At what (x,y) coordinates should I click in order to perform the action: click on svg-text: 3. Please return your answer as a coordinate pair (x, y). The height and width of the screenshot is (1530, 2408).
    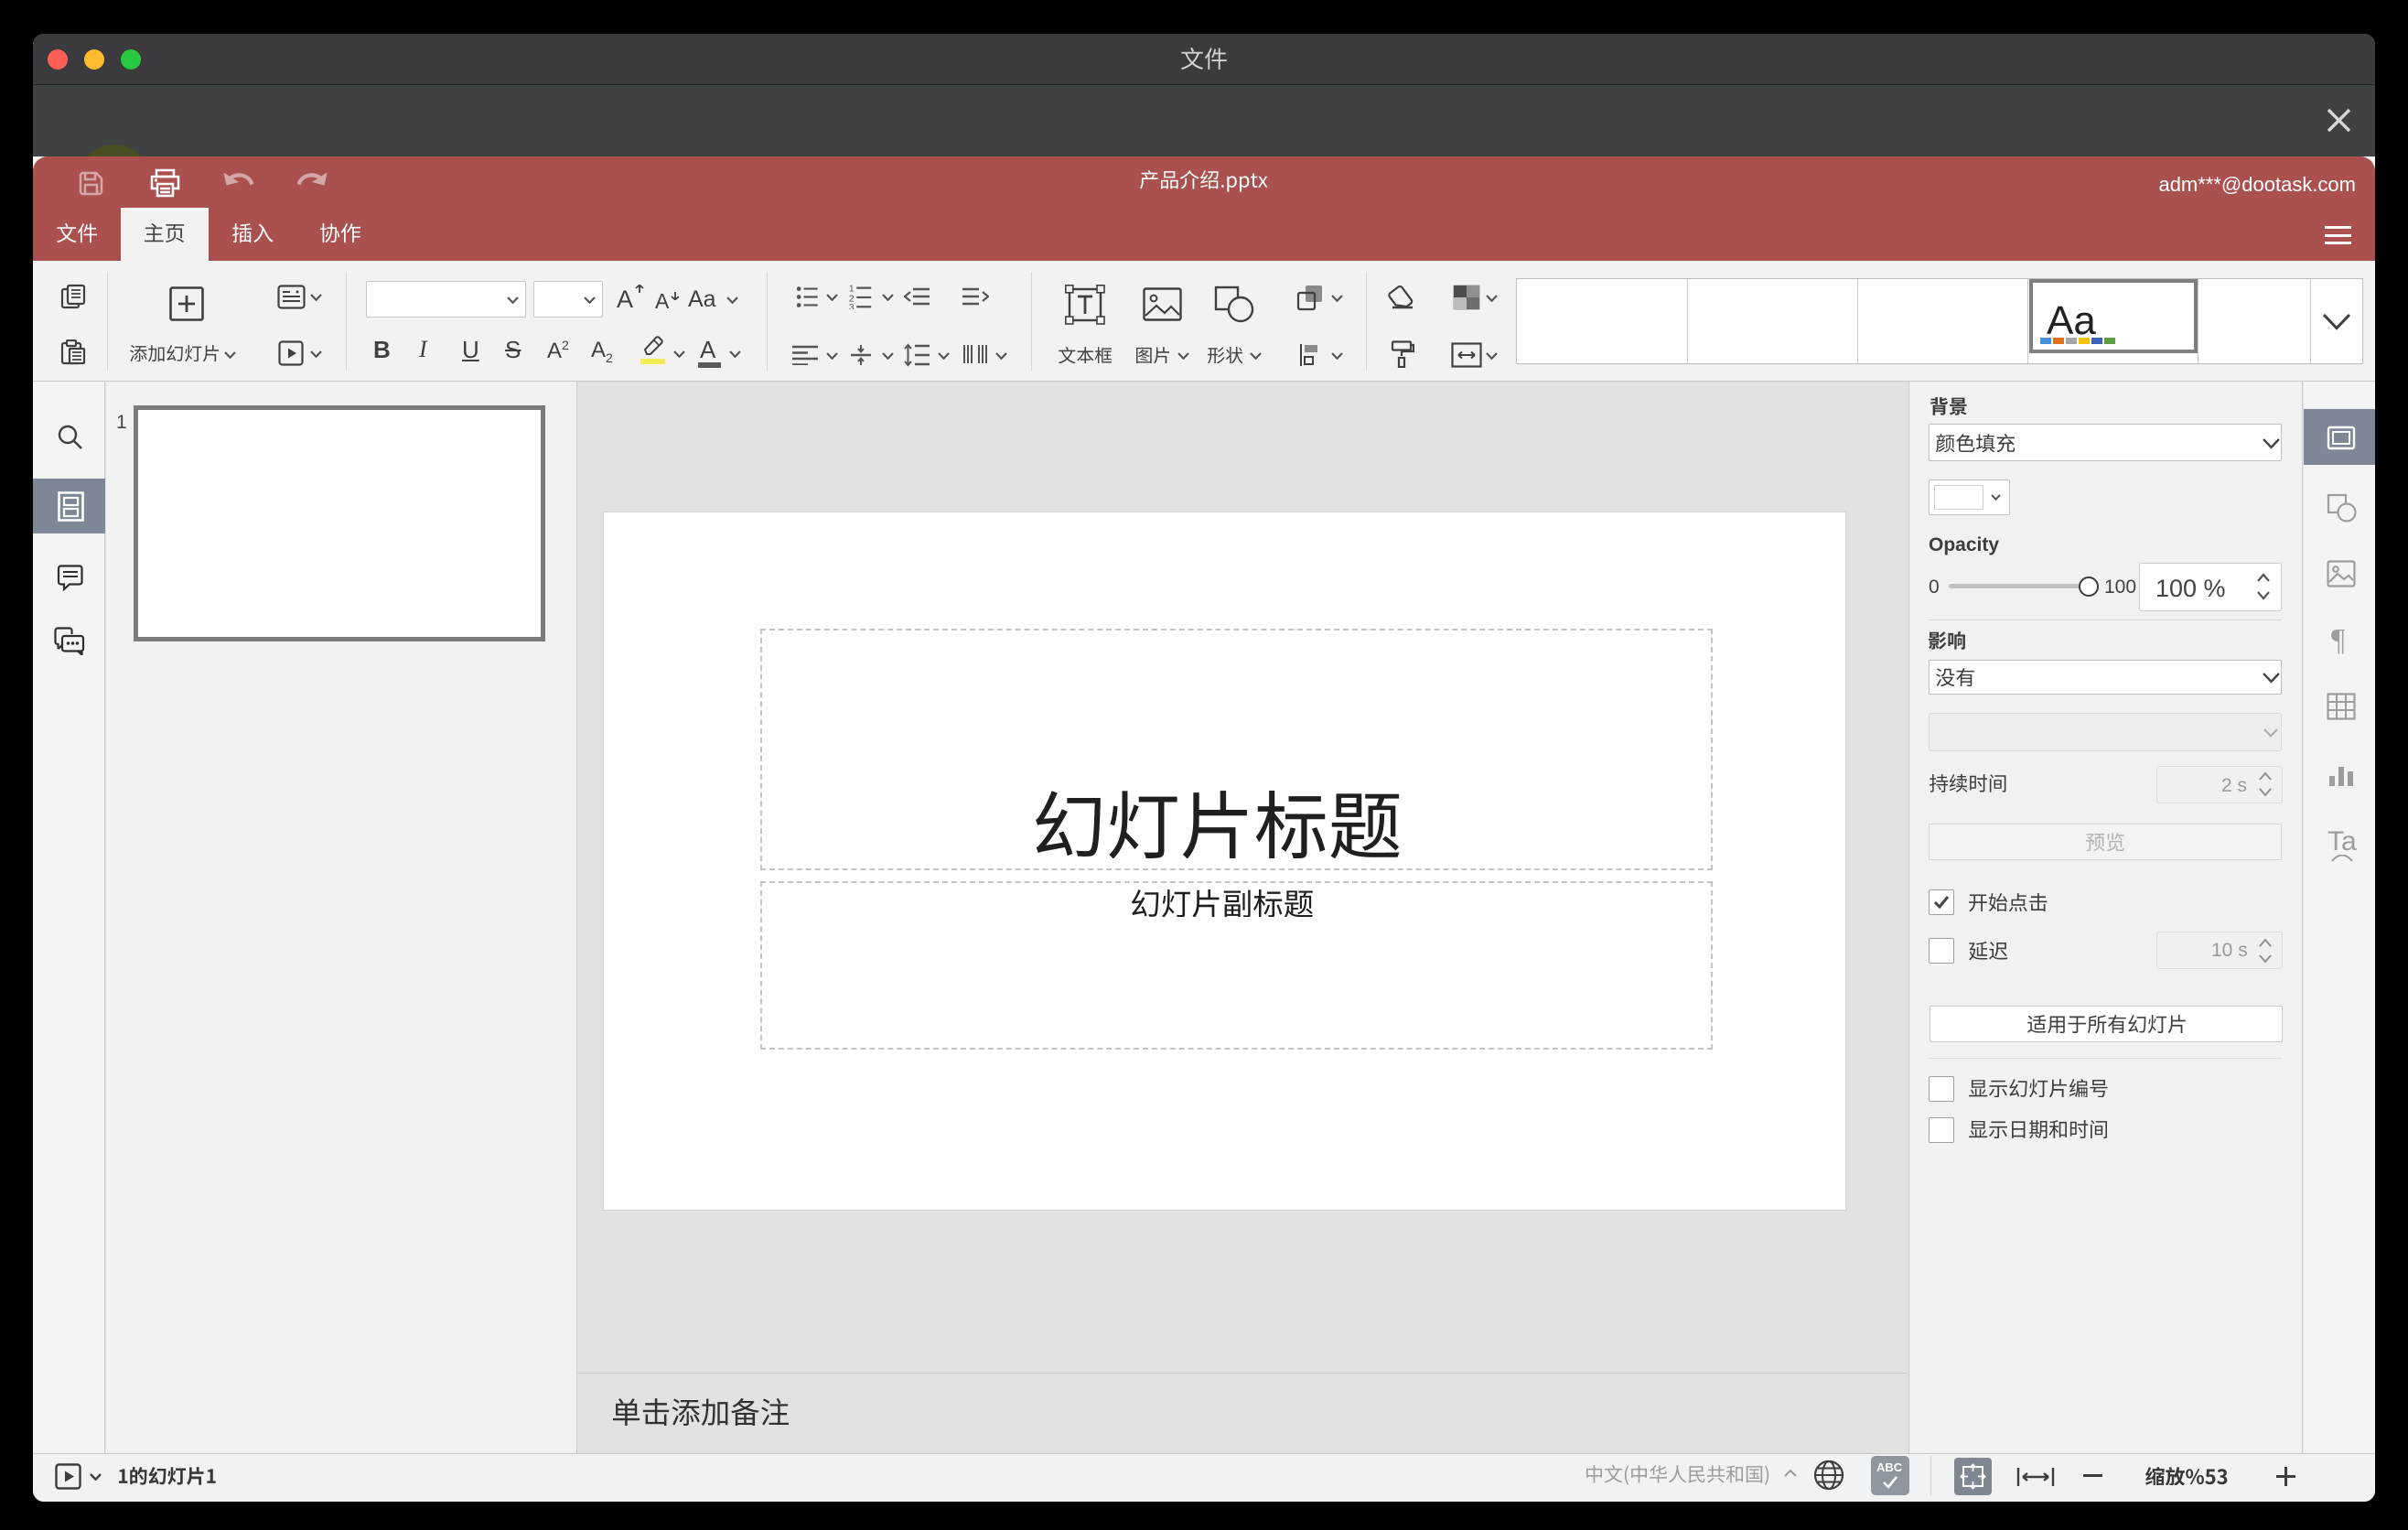
    Looking at the image, I should click on (852, 306).